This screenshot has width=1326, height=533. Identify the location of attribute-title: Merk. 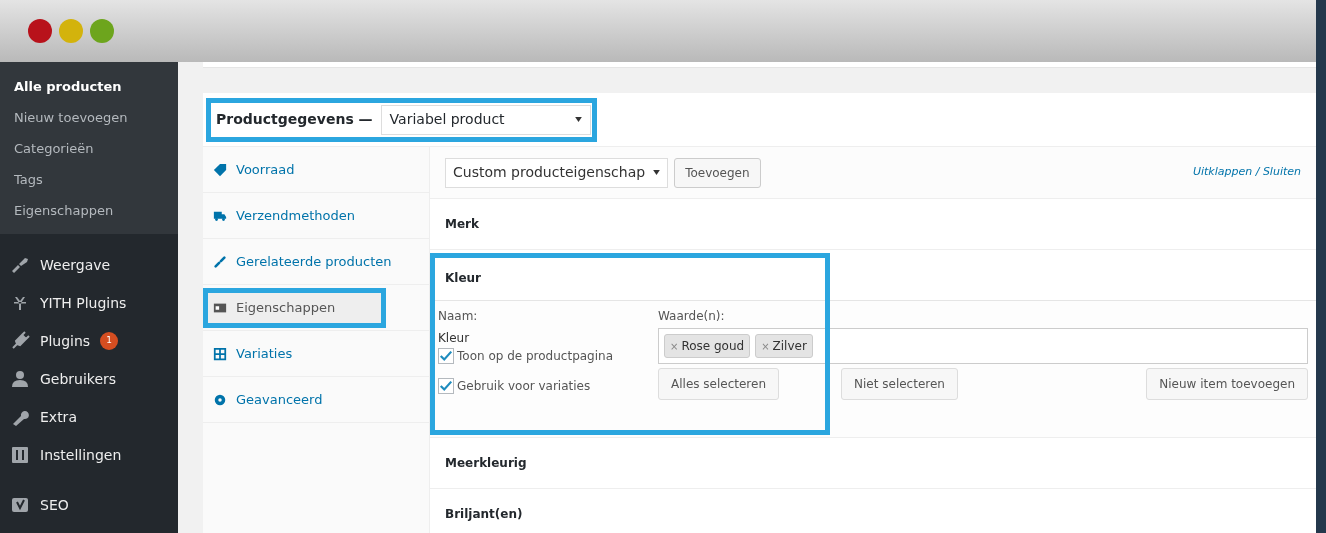
(462, 224).